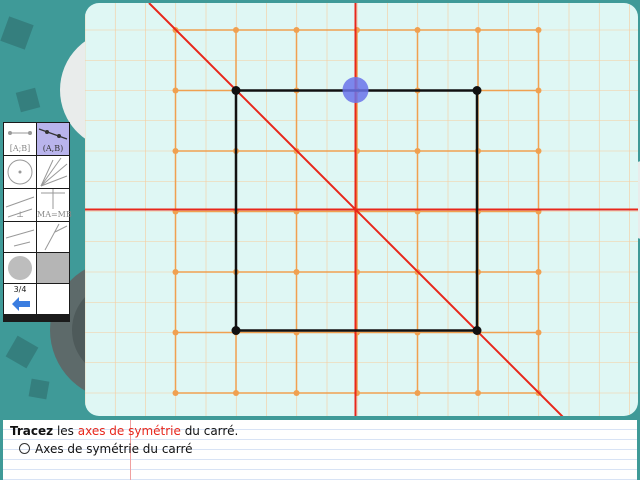 The height and width of the screenshot is (480, 640). Describe the element at coordinates (53, 148) in the screenshot. I see `line-tool-label: (A,B)` at that location.